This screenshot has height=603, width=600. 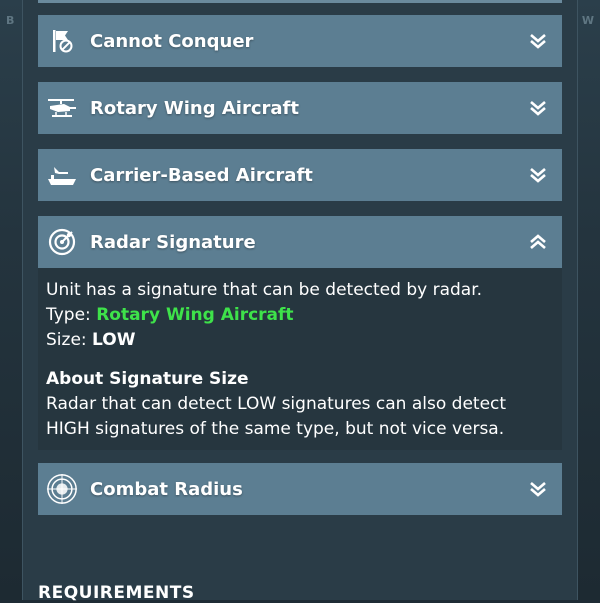 What do you see at coordinates (194, 108) in the screenshot?
I see `accordion-label: Rotary Wing Aircraft` at bounding box center [194, 108].